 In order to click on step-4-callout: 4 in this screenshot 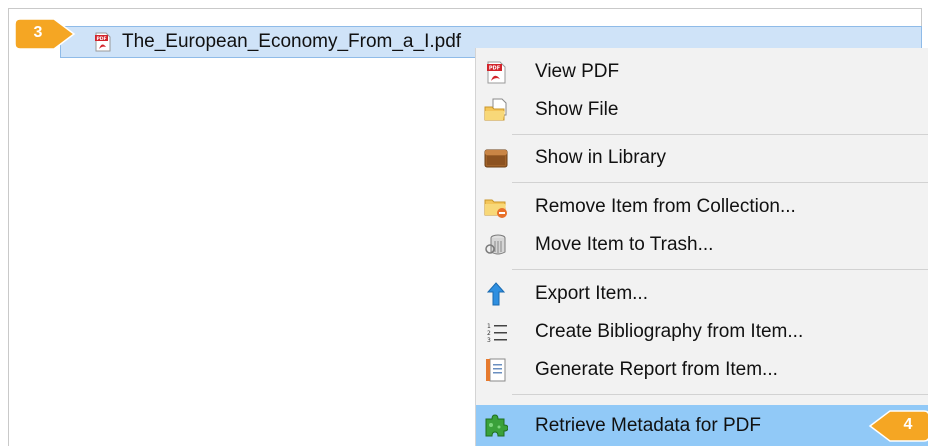, I will do `click(897, 426)`.